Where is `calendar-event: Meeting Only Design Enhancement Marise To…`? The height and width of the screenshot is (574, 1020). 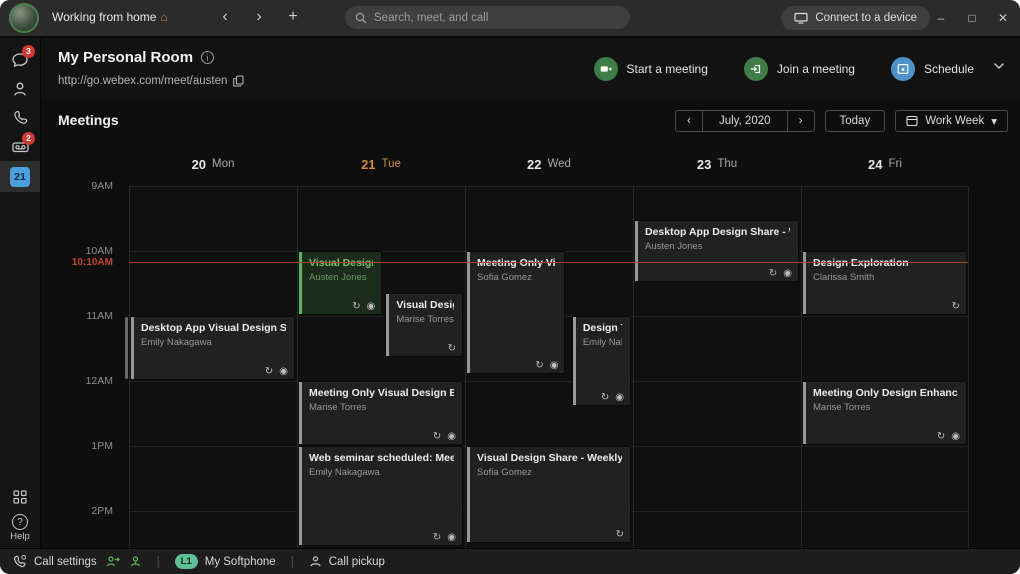
calendar-event: Meeting Only Design Enhancement Marise To… is located at coordinates (884, 413).